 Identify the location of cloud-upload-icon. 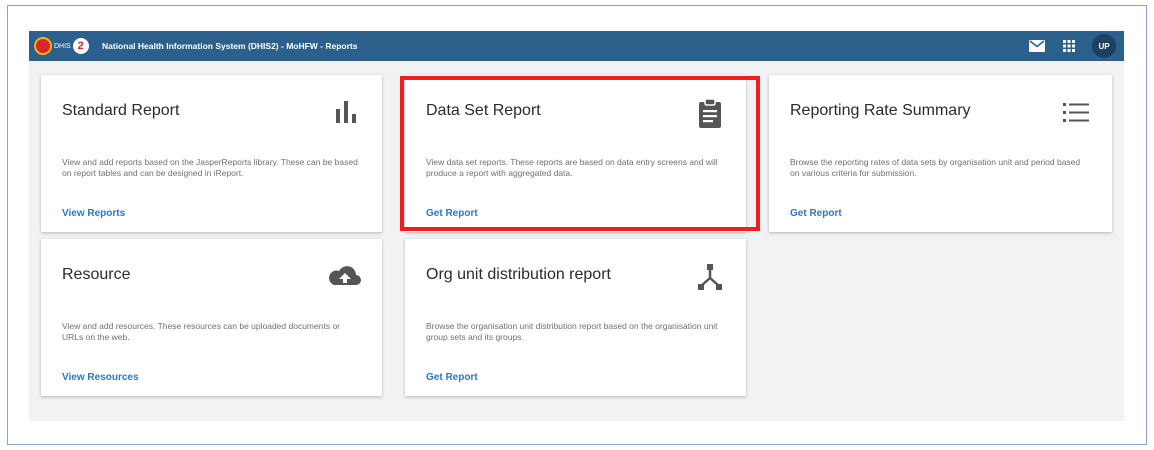
(345, 277).